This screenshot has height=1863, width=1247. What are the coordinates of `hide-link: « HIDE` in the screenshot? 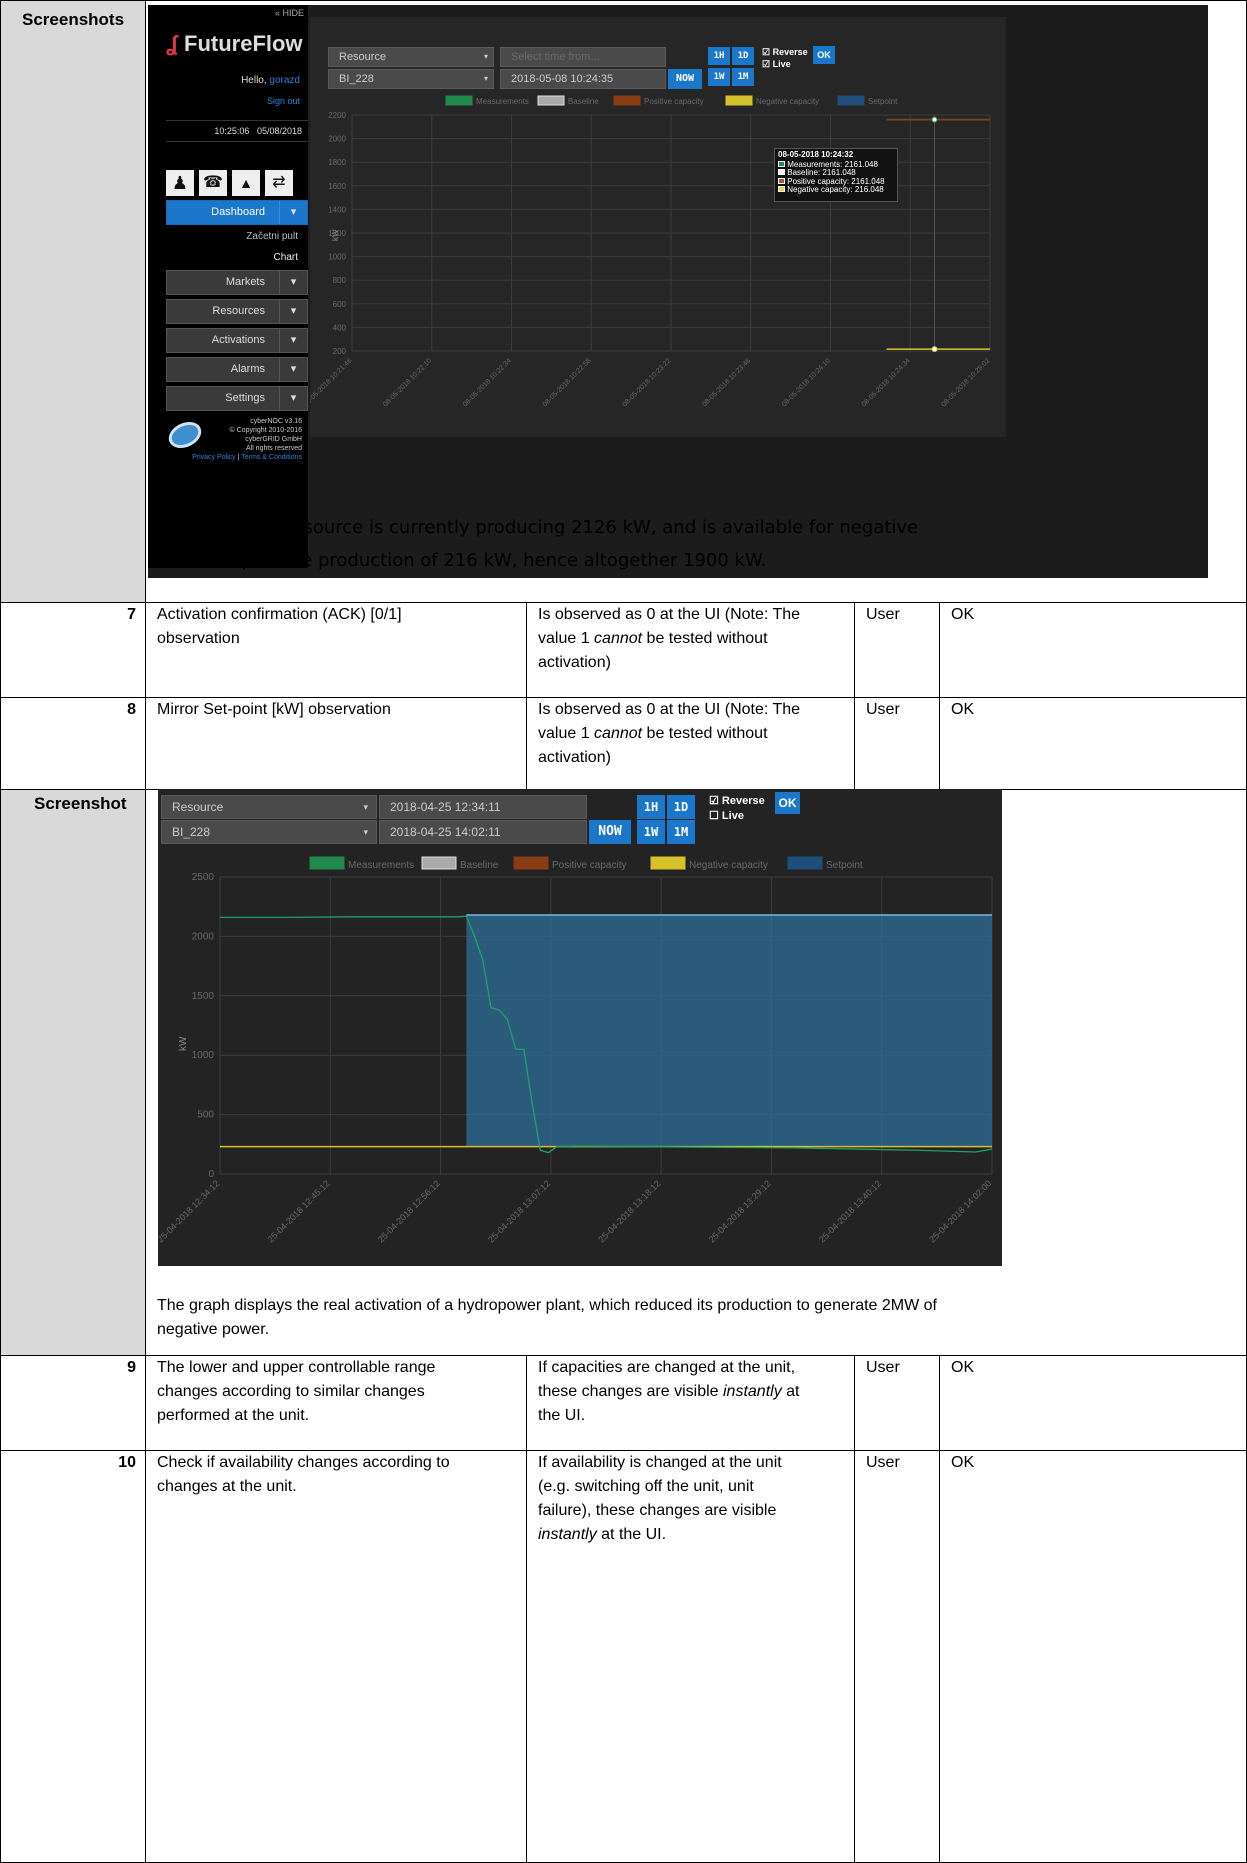 It's located at (289, 13).